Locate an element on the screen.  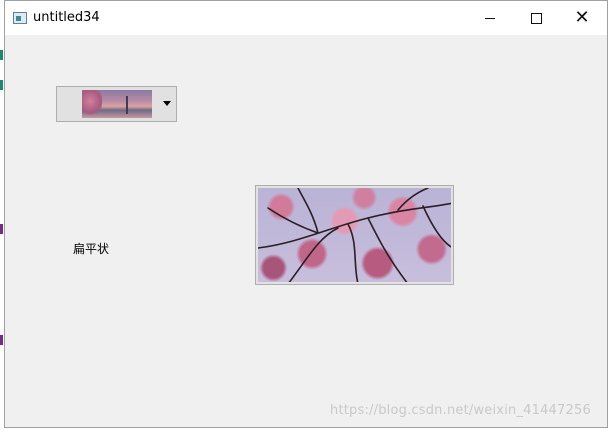
landscape-thumbnail-icon is located at coordinates (117, 104).